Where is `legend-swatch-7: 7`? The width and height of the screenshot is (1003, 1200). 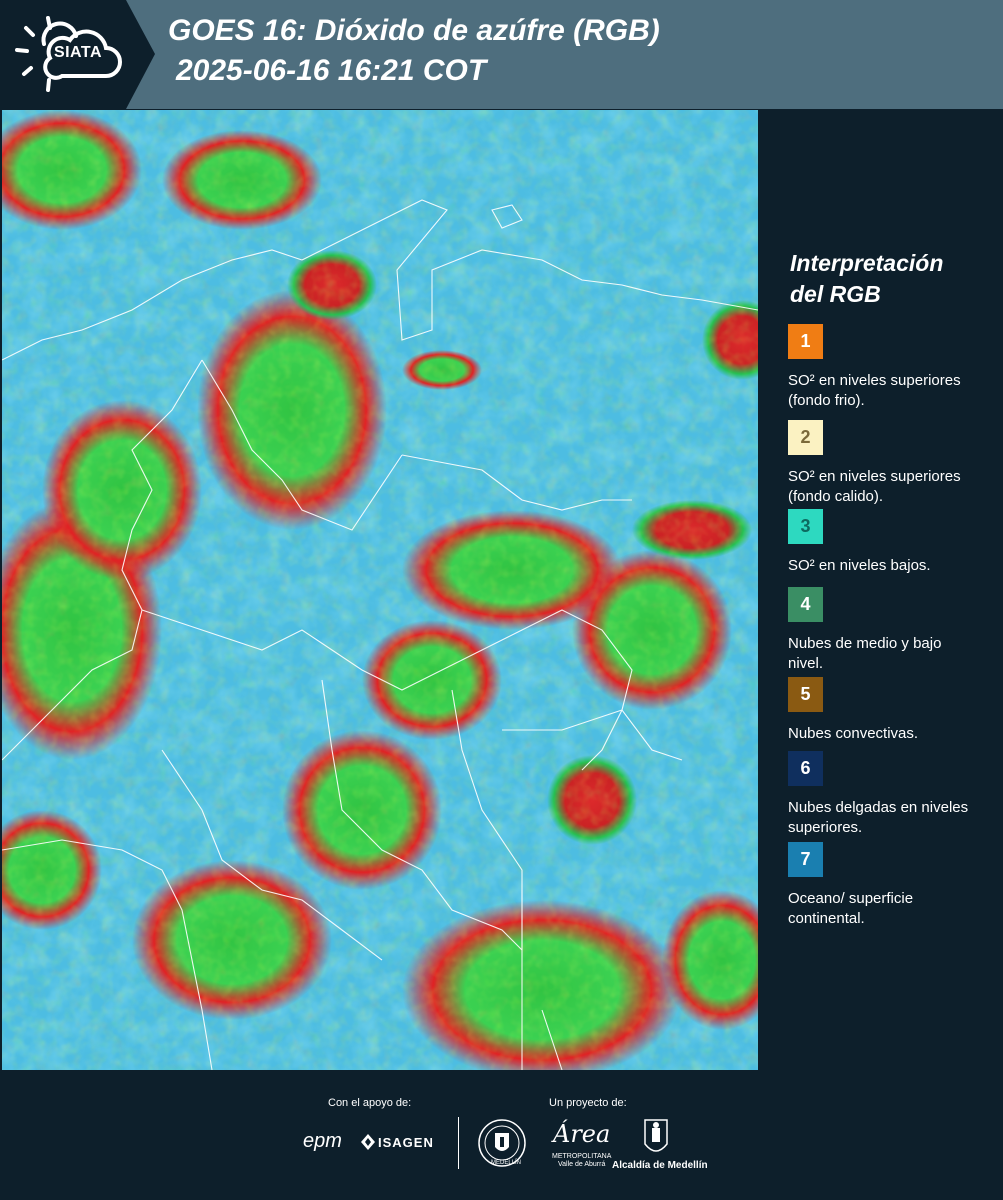 legend-swatch-7: 7 is located at coordinates (805, 859).